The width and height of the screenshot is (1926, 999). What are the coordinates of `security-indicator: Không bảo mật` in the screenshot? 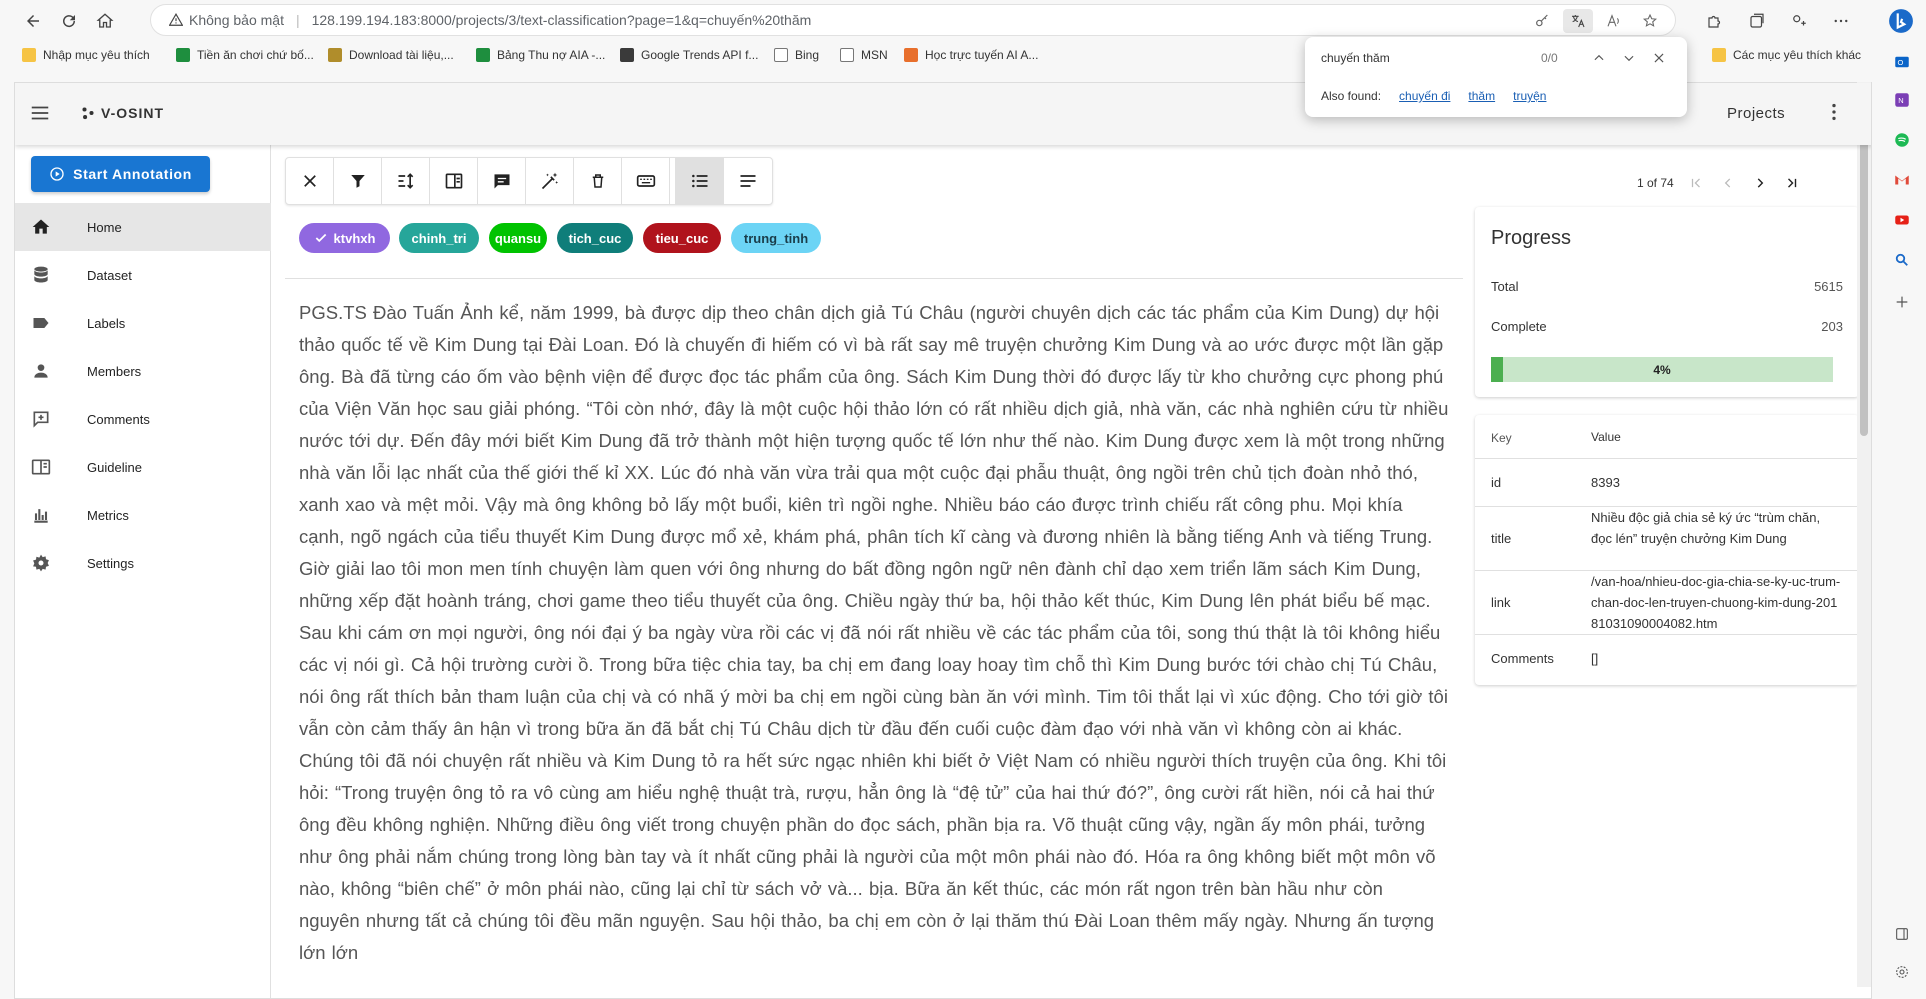 It's located at (226, 20).